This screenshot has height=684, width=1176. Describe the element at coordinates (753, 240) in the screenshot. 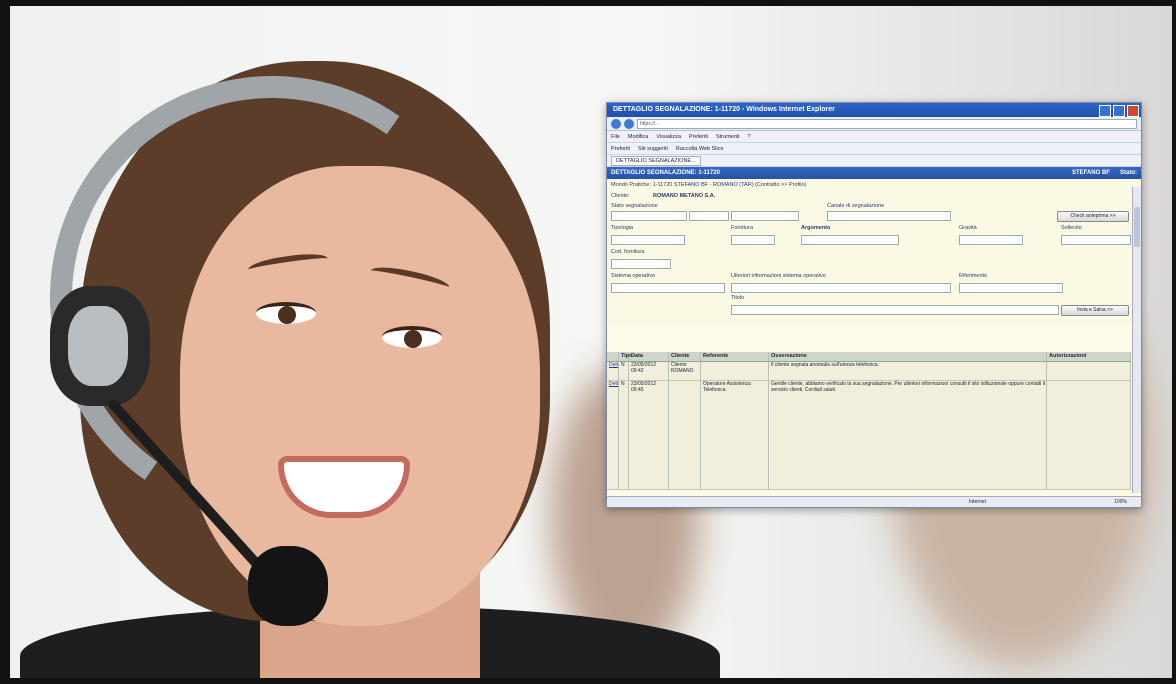

I see `fornitura-select` at that location.